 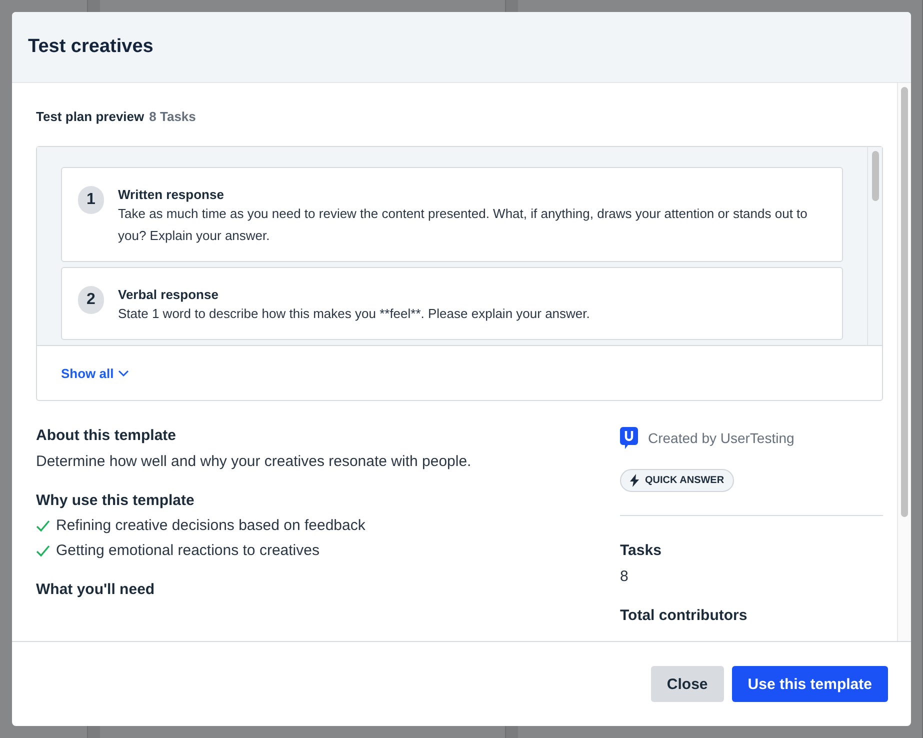 I want to click on preview-label: Test plan preview, so click(x=90, y=116).